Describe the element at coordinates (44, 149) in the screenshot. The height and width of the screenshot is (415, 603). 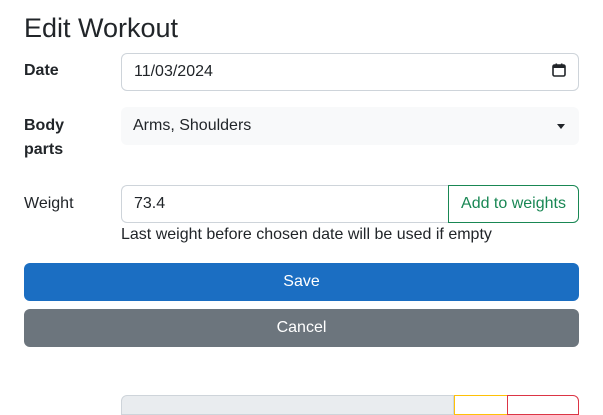
I see `body-parts-label-line2: parts` at that location.